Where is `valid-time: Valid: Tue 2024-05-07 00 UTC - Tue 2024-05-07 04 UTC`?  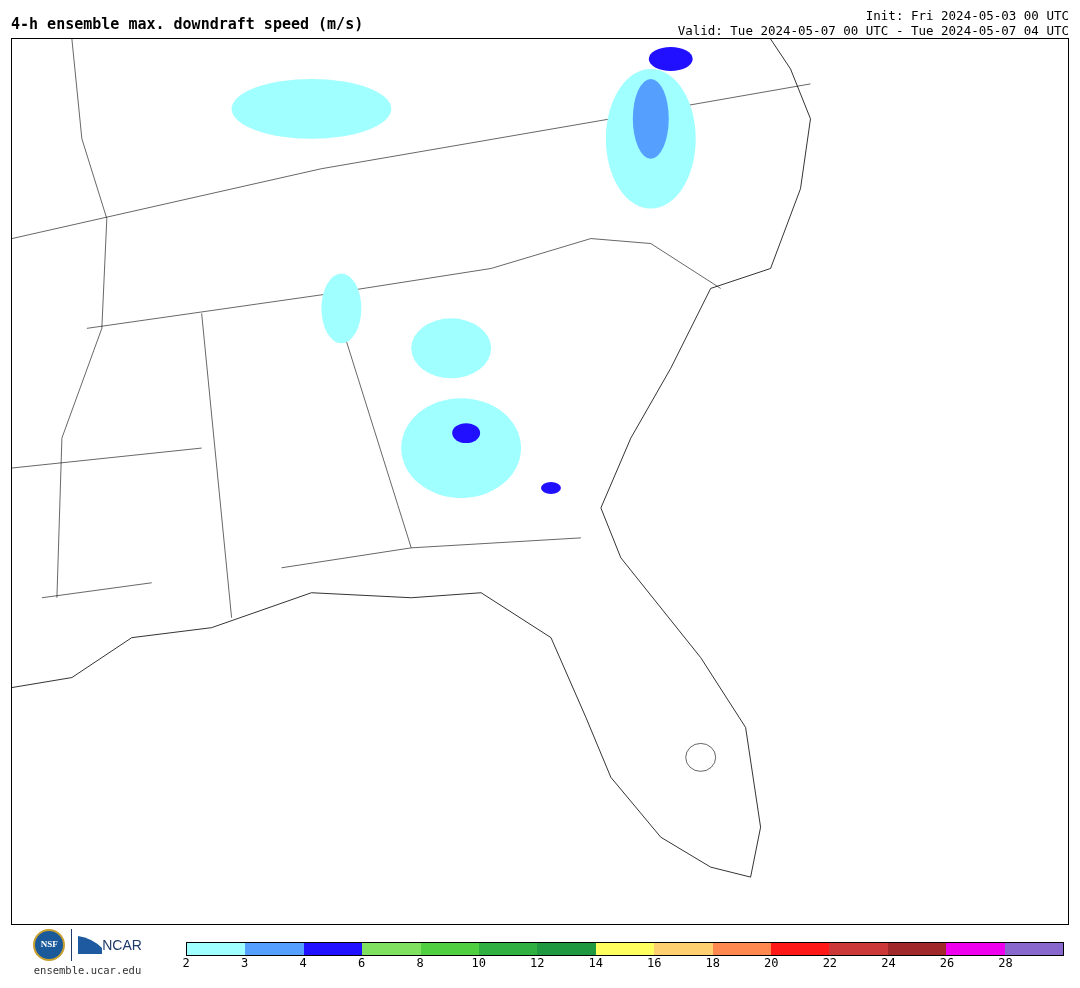 valid-time: Valid: Tue 2024-05-07 00 UTC - Tue 2024-05-07 04 UTC is located at coordinates (873, 30).